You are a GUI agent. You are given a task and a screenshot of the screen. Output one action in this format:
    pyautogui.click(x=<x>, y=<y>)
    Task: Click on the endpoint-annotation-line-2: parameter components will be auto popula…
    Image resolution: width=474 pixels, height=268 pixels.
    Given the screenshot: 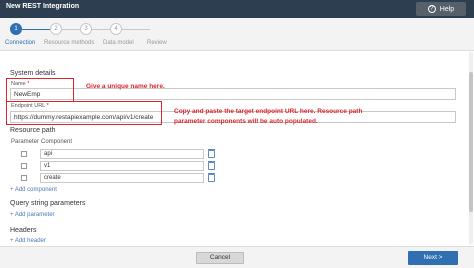 What is the action you would take?
    pyautogui.click(x=246, y=121)
    